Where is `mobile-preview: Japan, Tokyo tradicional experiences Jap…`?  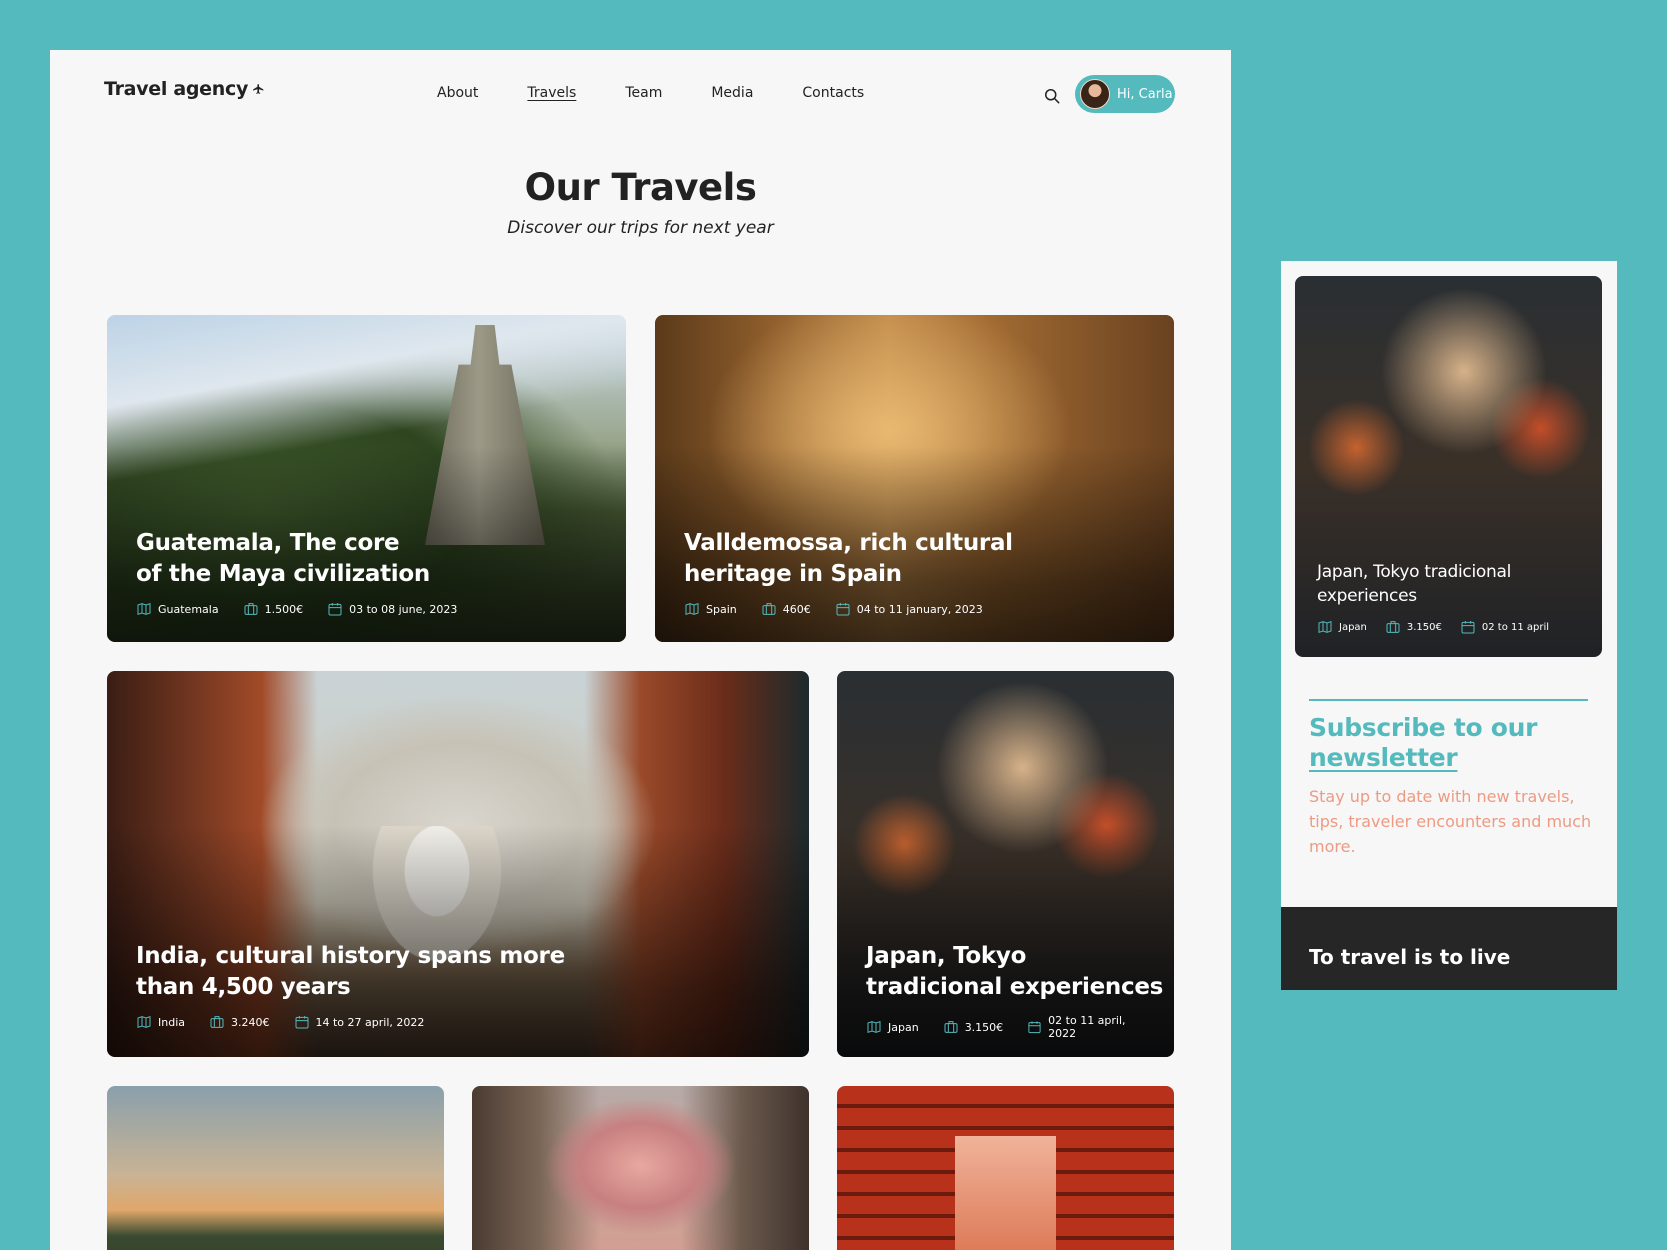
mobile-preview: Japan, Tokyo tradicional experiences Jap… is located at coordinates (1449, 625).